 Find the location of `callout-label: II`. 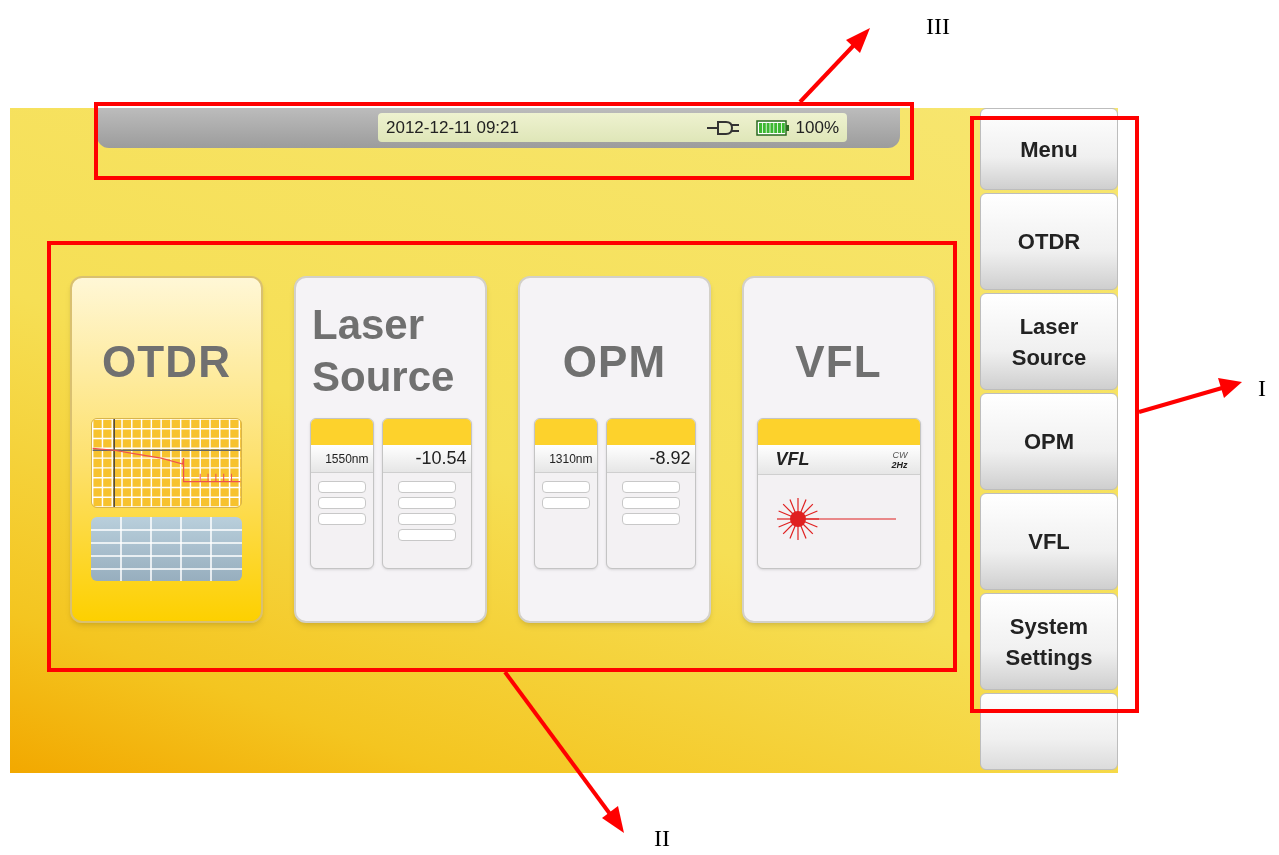

callout-label: II is located at coordinates (662, 838).